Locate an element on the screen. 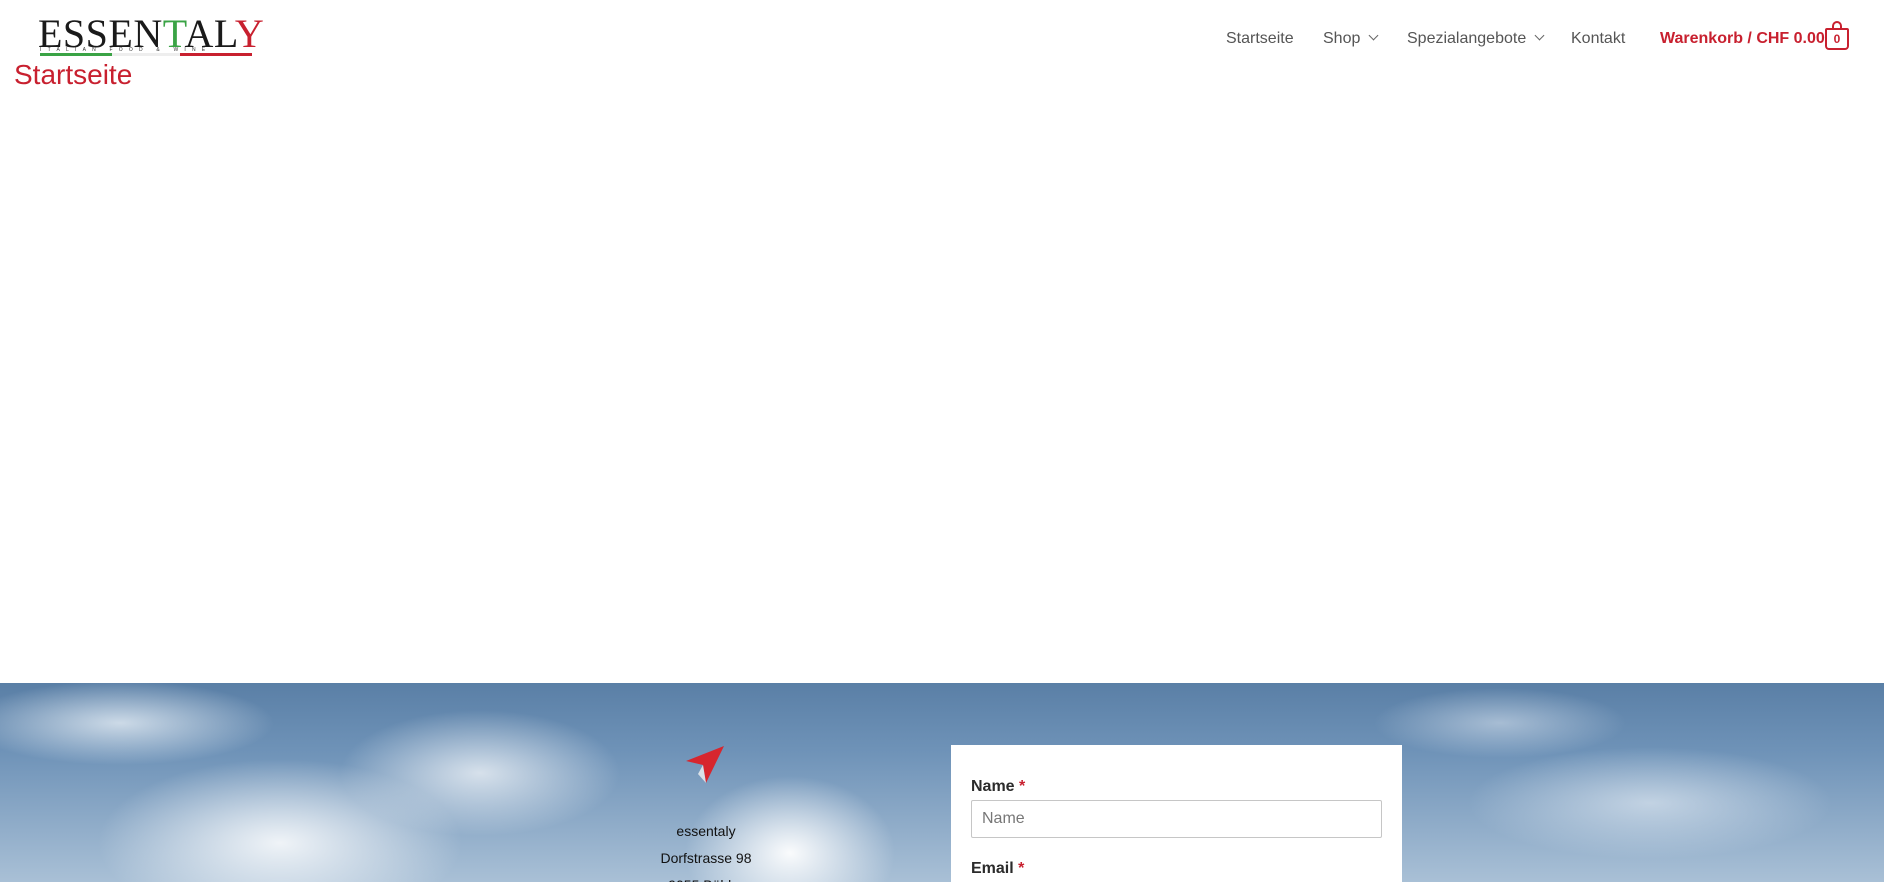  name-field-label: Name * is located at coordinates (998, 786).